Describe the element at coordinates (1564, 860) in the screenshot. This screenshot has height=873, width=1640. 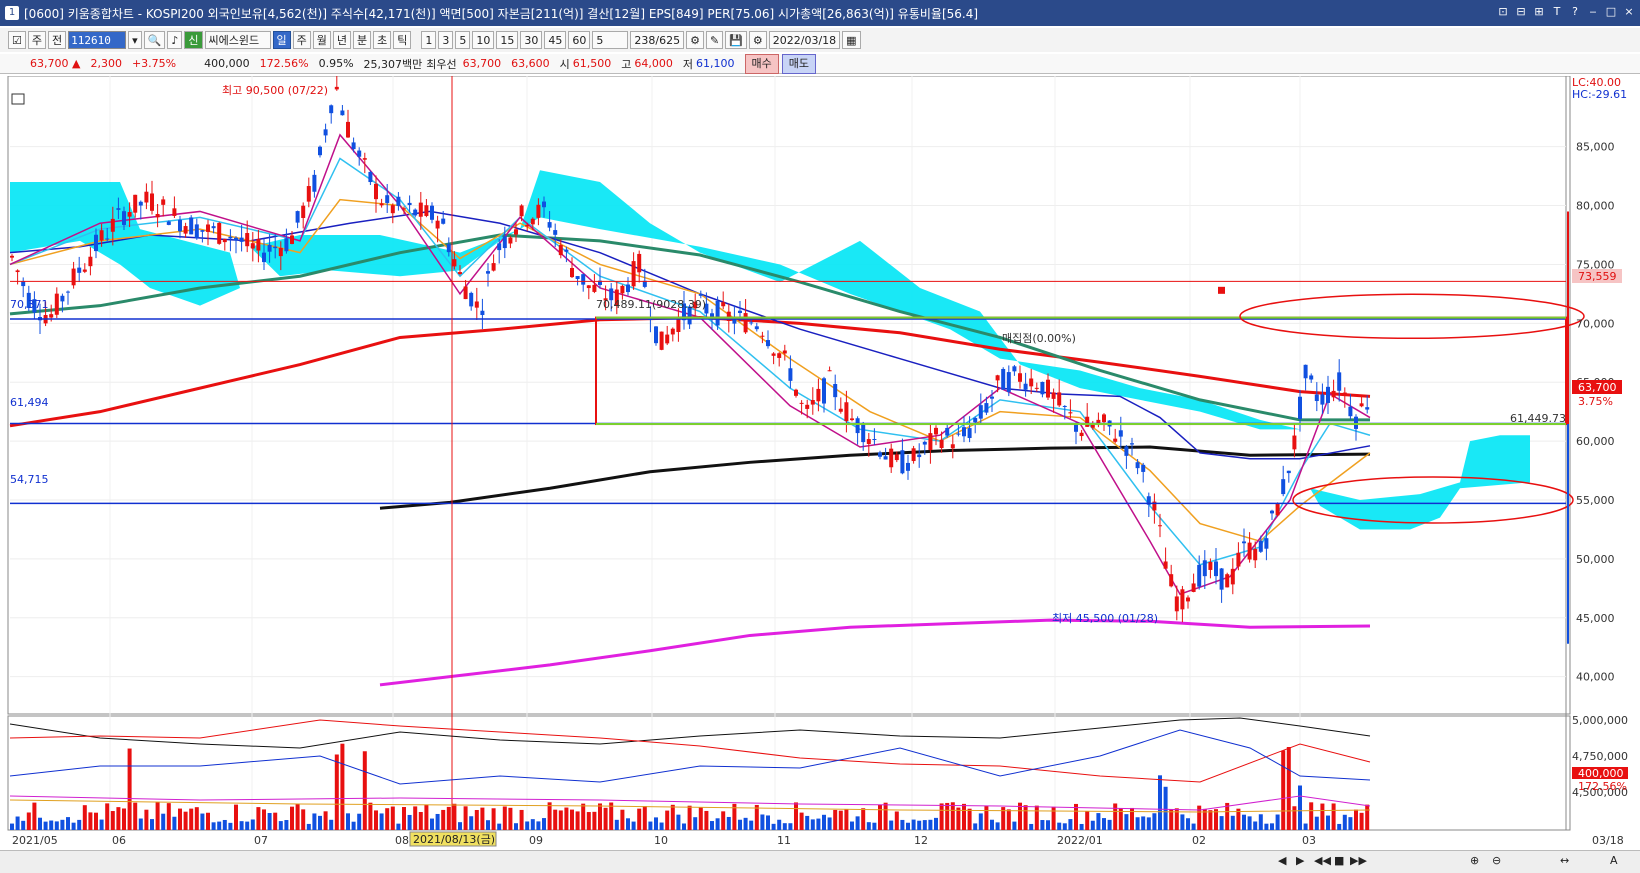
I see `fit-icon: ↔` at that location.